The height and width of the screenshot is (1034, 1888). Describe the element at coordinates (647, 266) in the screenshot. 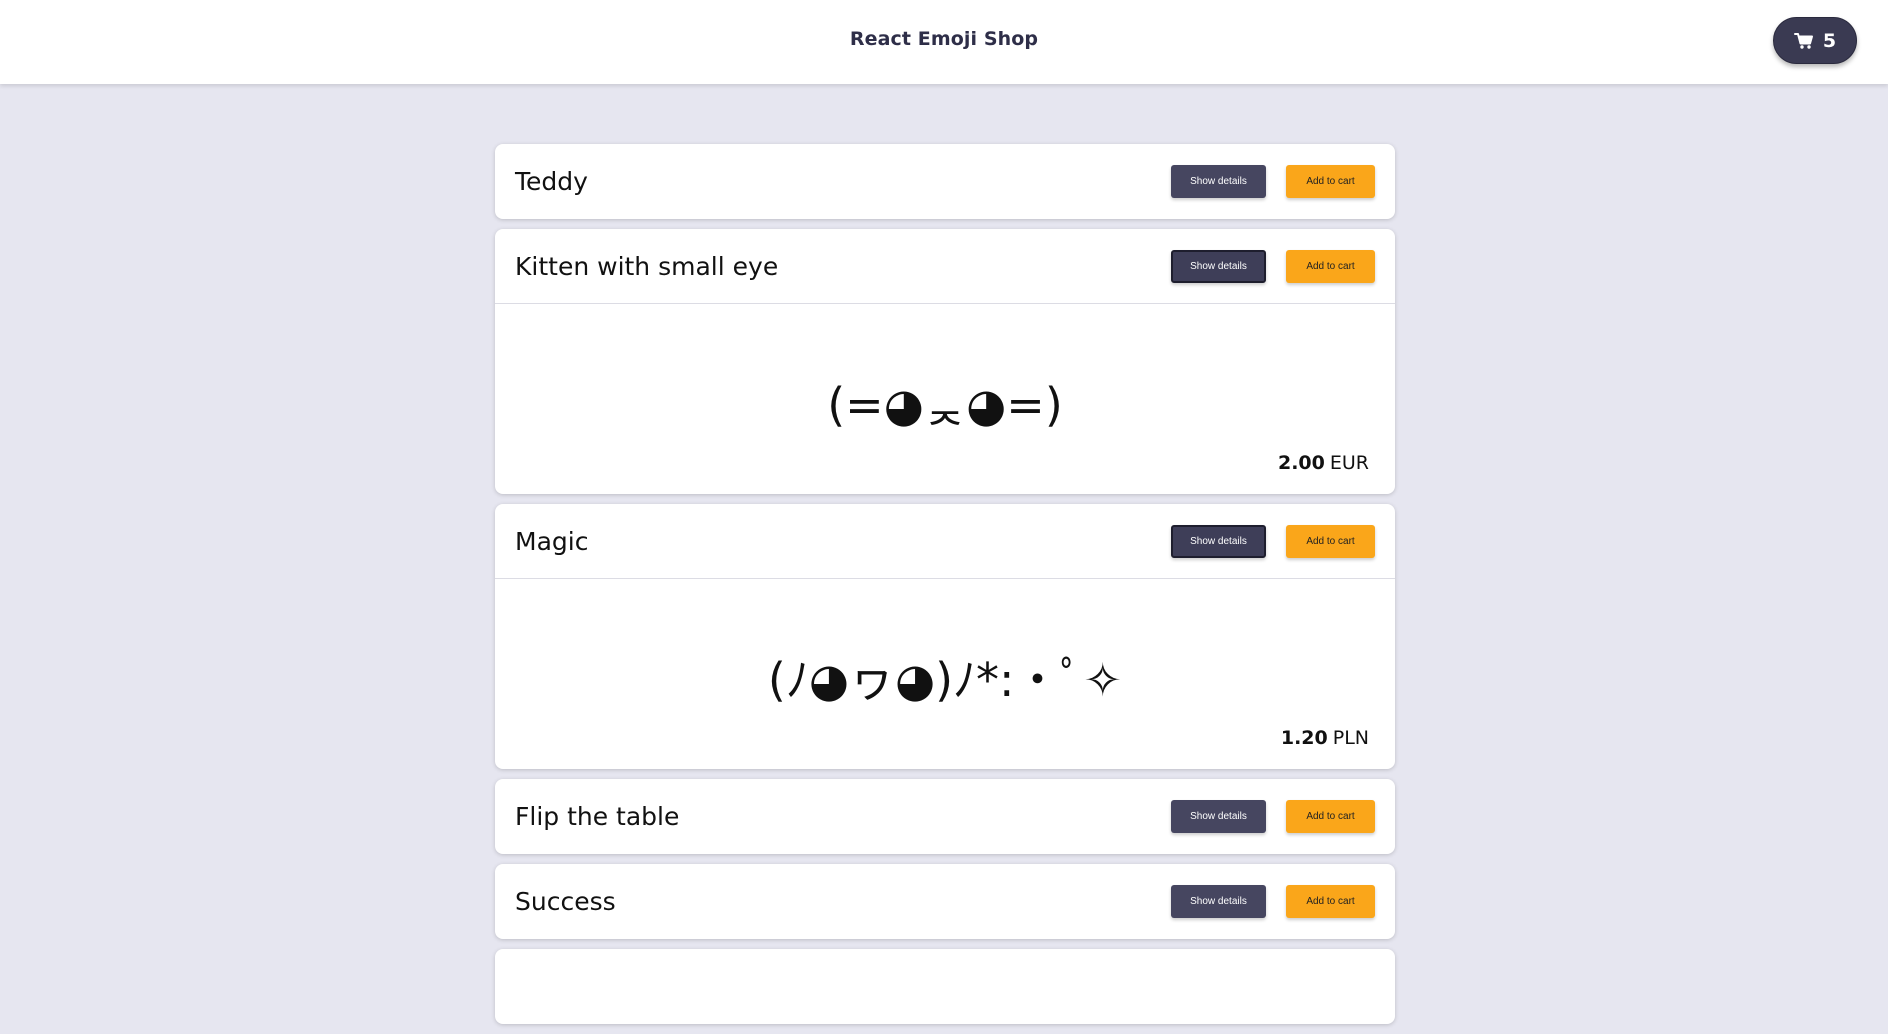

I see `product-name: Kitten with small eye` at that location.